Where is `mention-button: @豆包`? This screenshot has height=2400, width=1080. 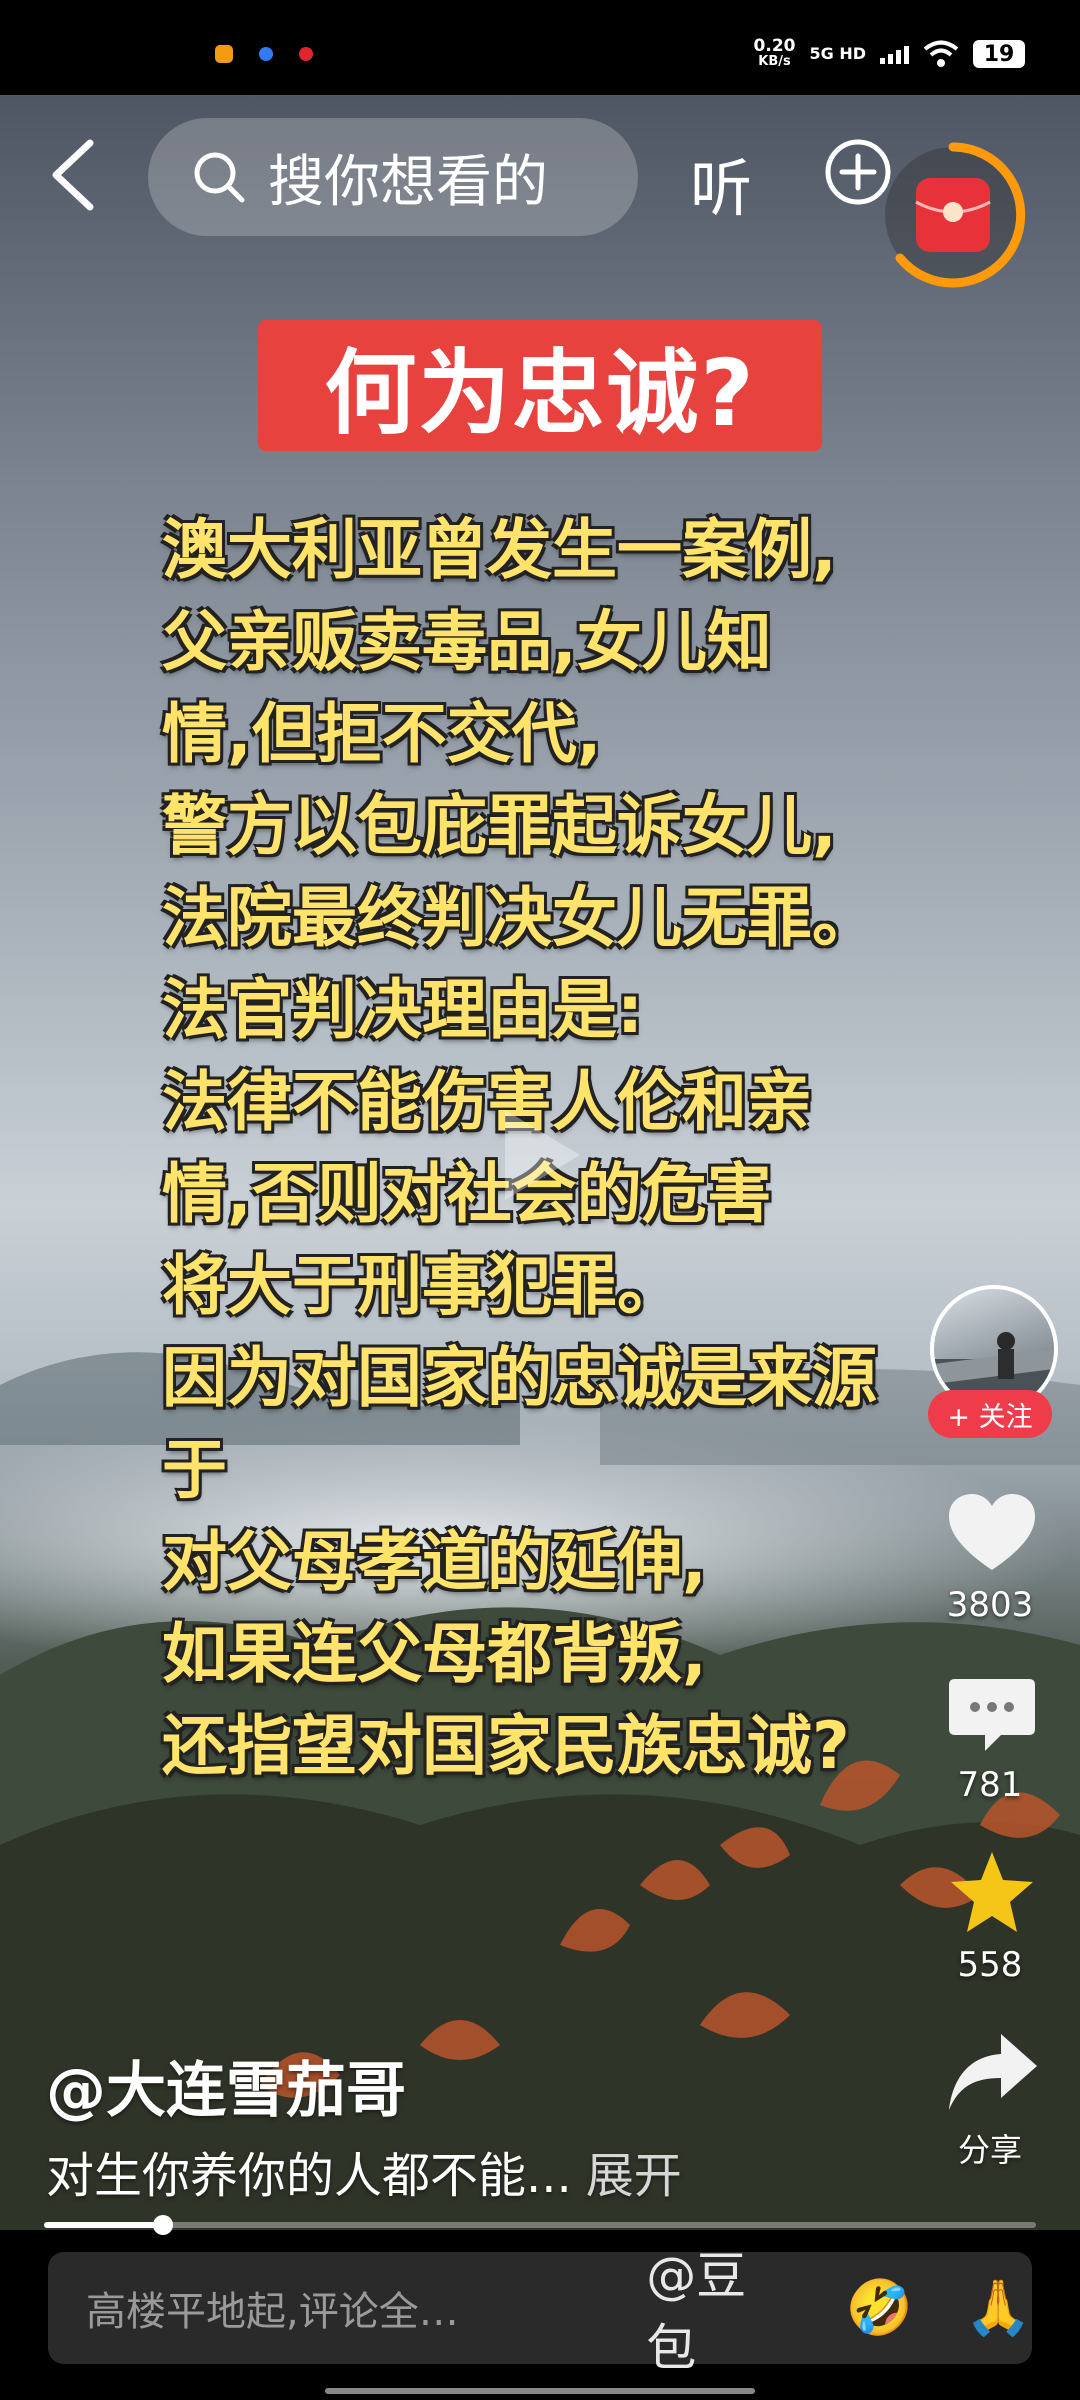
mention-button: @豆包 is located at coordinates (719, 2308).